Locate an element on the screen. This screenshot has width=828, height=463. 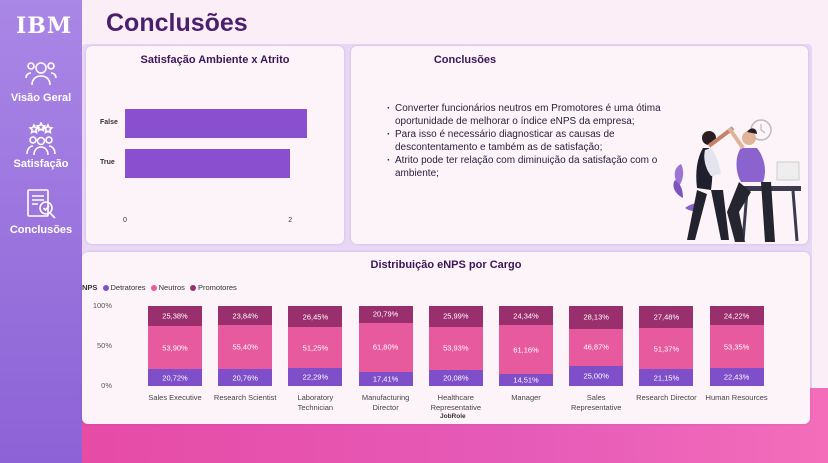
enps-x-axis-label: JobRole is located at coordinates (453, 416).